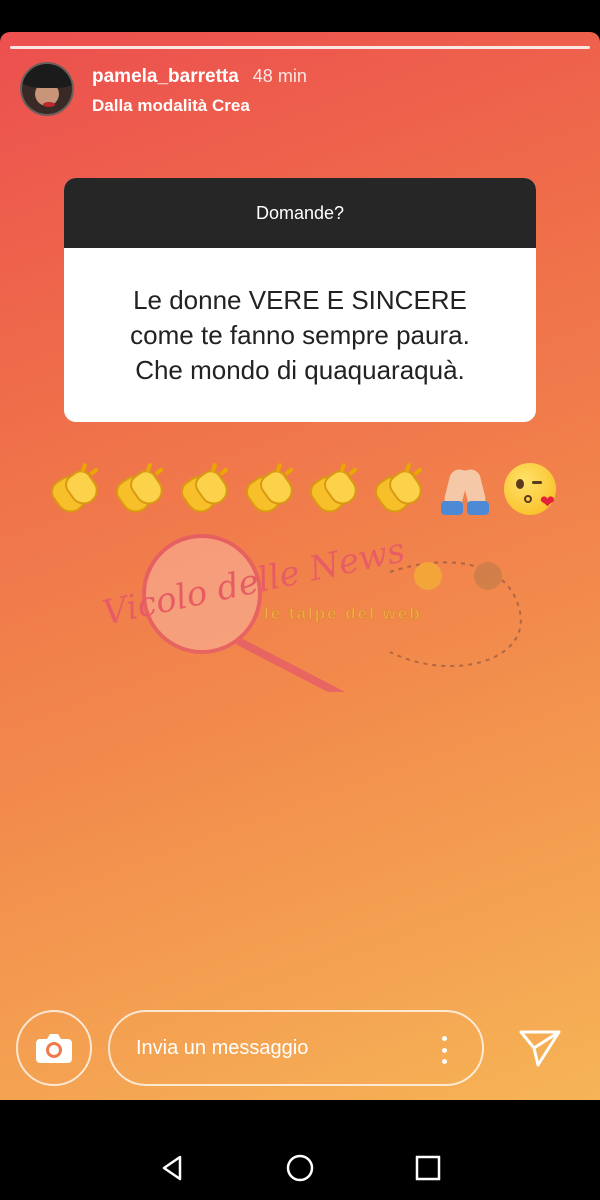 This screenshot has width=600, height=1200. I want to click on answer-line: come te fanno sempre paura., so click(300, 334).